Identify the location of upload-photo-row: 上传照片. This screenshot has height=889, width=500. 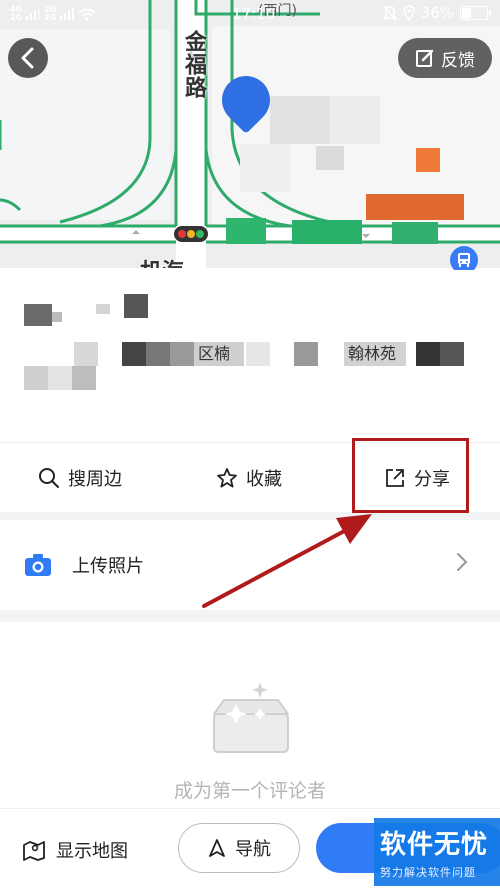
(250, 565).